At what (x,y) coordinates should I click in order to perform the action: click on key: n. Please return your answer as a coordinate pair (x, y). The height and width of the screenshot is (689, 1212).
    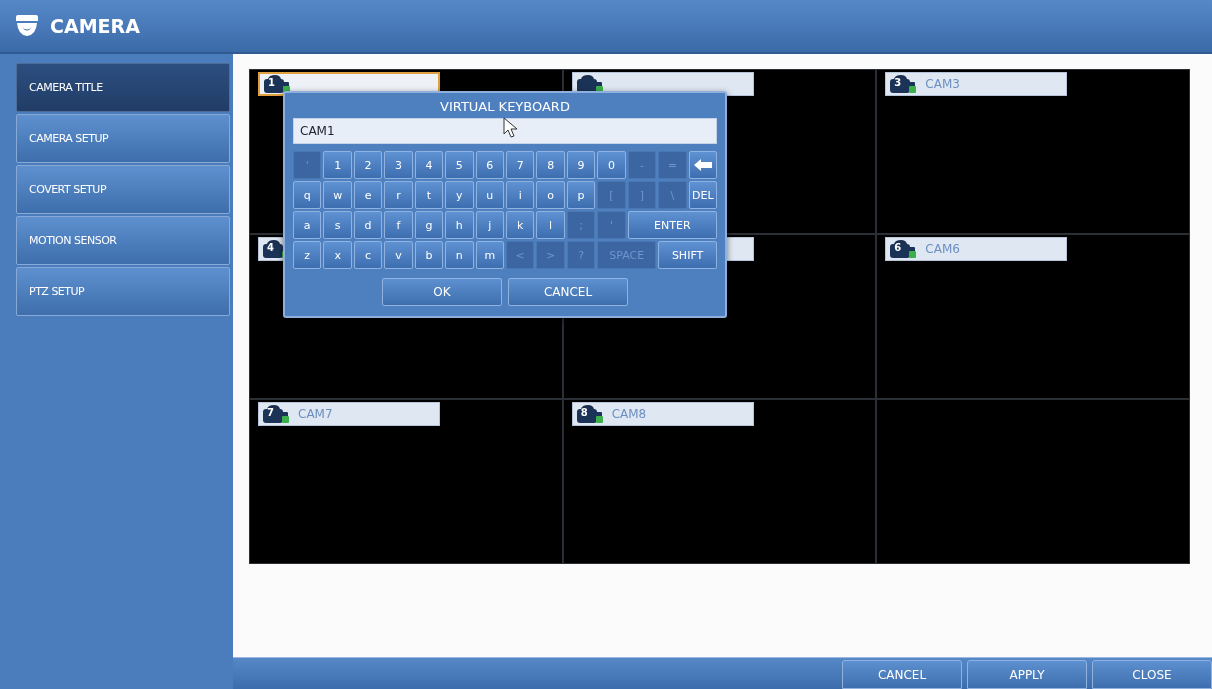
    Looking at the image, I should click on (459, 255).